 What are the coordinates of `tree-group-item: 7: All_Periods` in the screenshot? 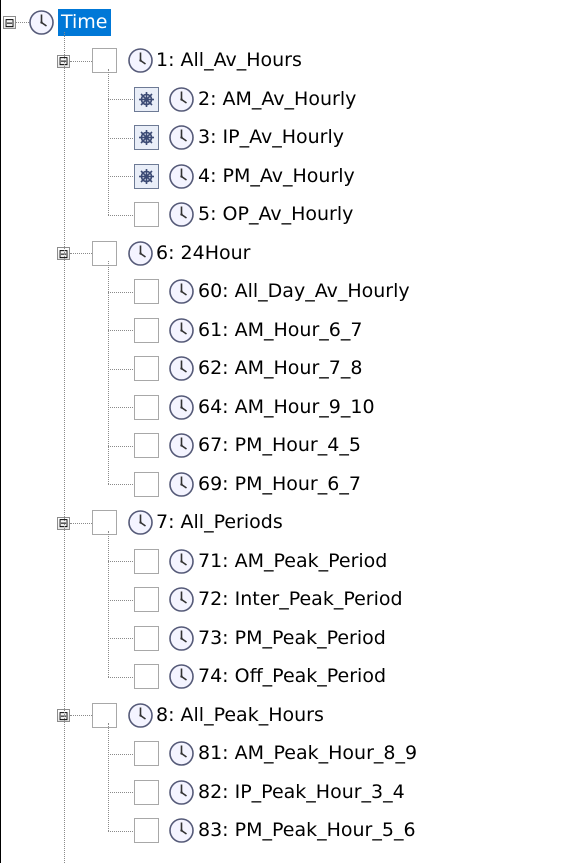 It's located at (219, 522).